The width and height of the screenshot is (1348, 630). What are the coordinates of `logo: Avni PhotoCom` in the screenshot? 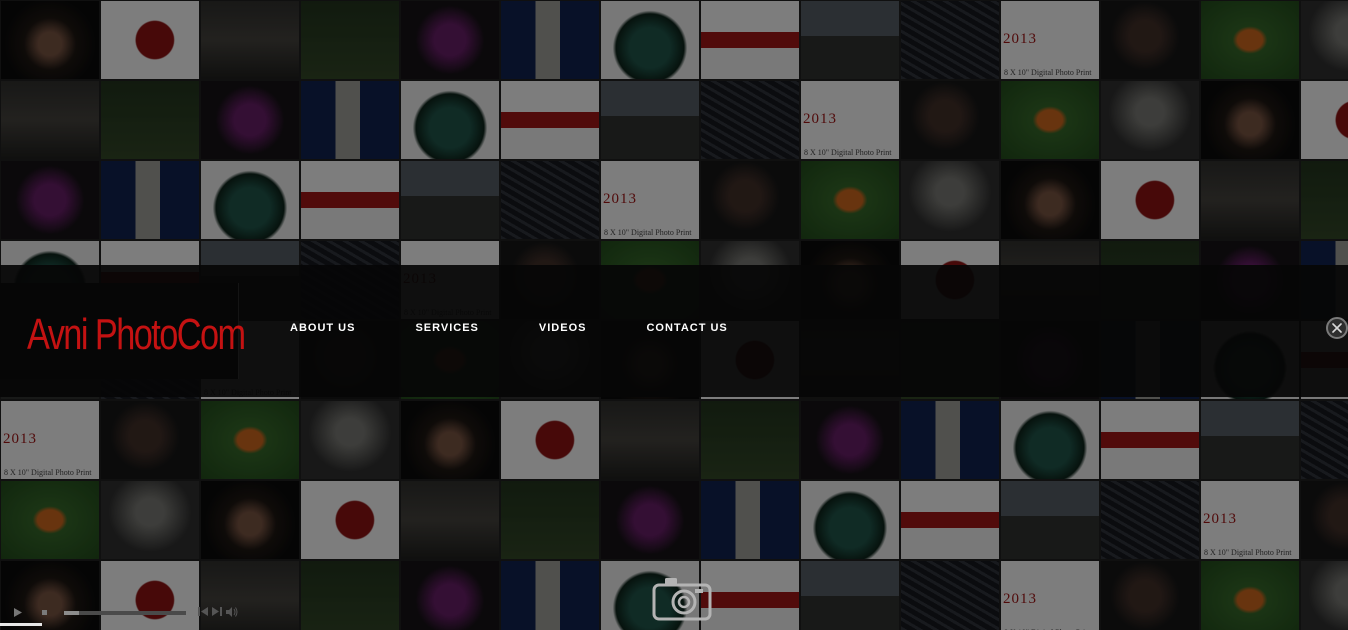 It's located at (123, 331).